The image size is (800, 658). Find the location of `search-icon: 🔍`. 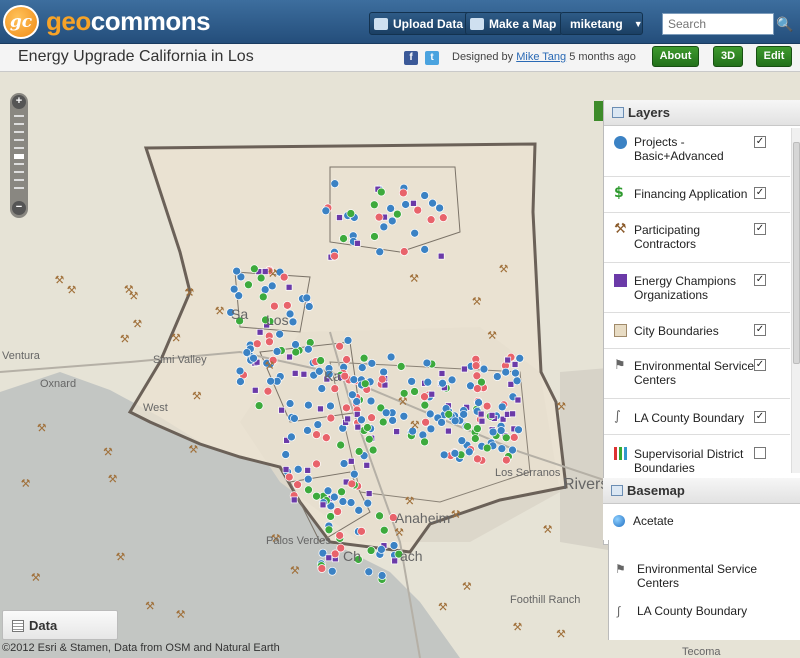

search-icon: 🔍 is located at coordinates (785, 24).